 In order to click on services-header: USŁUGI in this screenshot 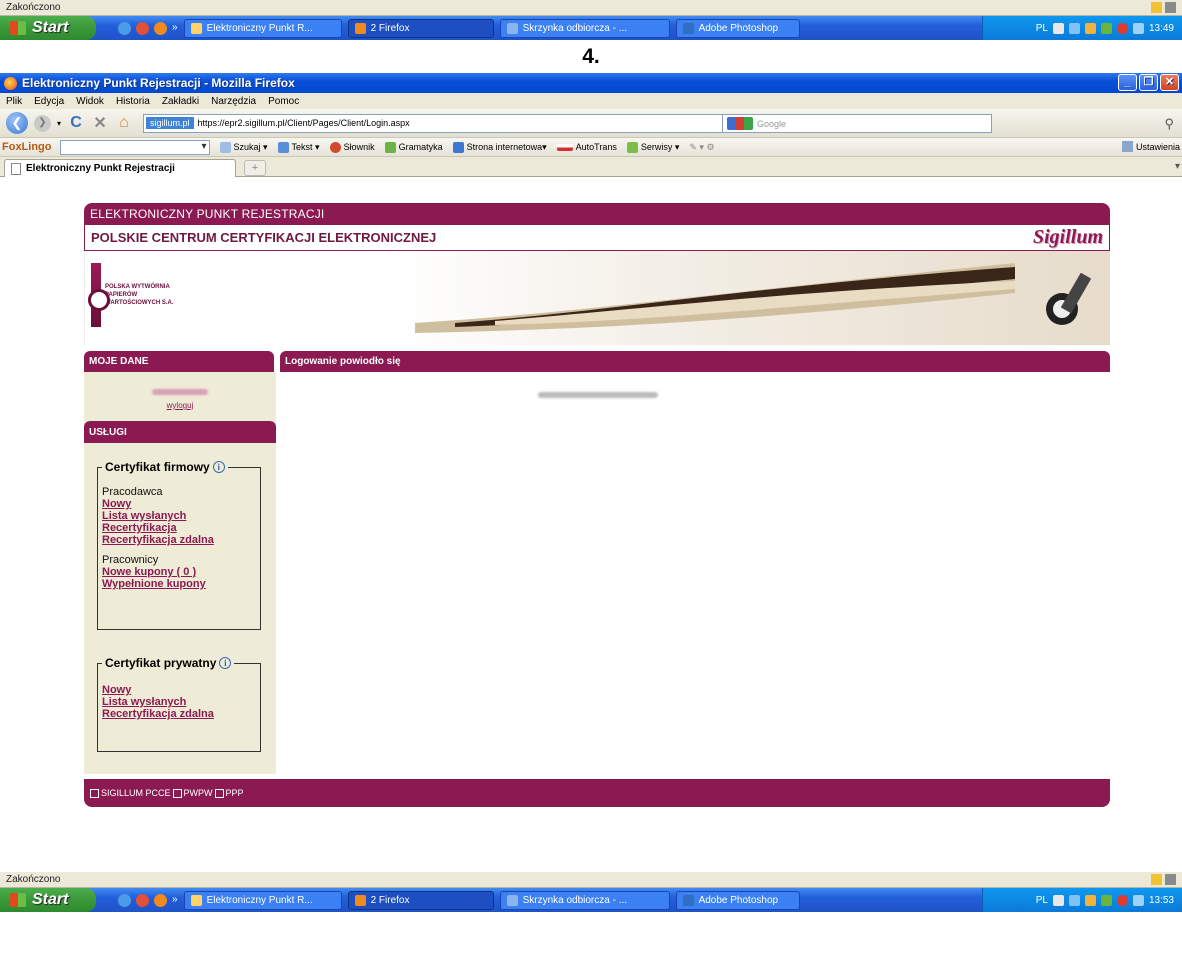, I will do `click(180, 432)`.